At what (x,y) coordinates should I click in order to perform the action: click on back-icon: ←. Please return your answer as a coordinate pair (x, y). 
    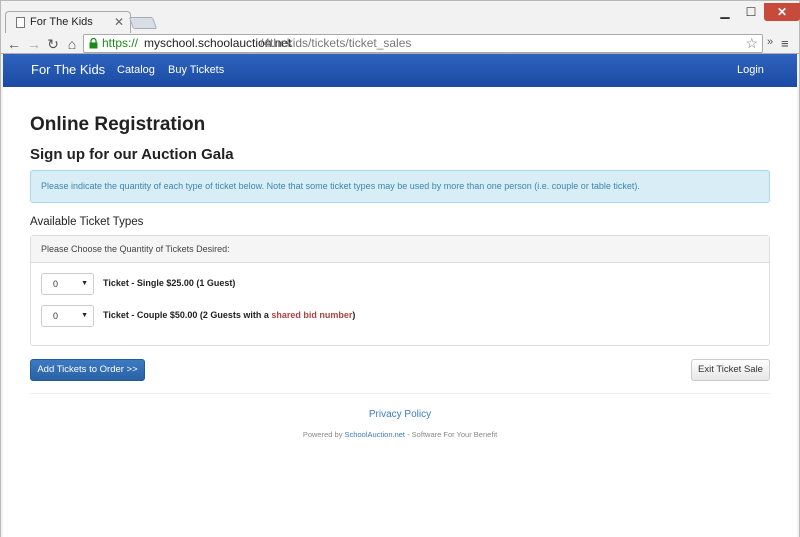
    Looking at the image, I should click on (14, 44).